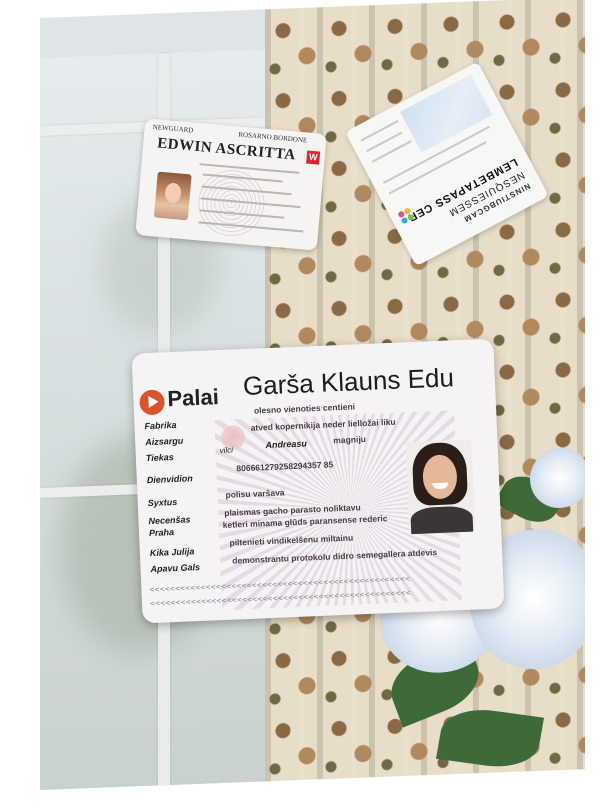  What do you see at coordinates (557, 478) in the screenshot?
I see `bloom` at bounding box center [557, 478].